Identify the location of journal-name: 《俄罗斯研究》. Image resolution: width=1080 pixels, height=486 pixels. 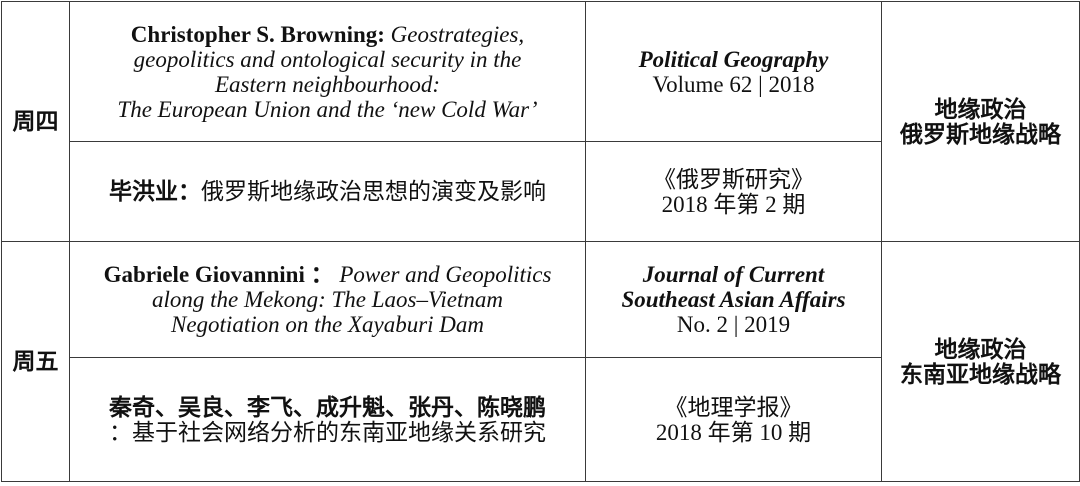
(733, 179).